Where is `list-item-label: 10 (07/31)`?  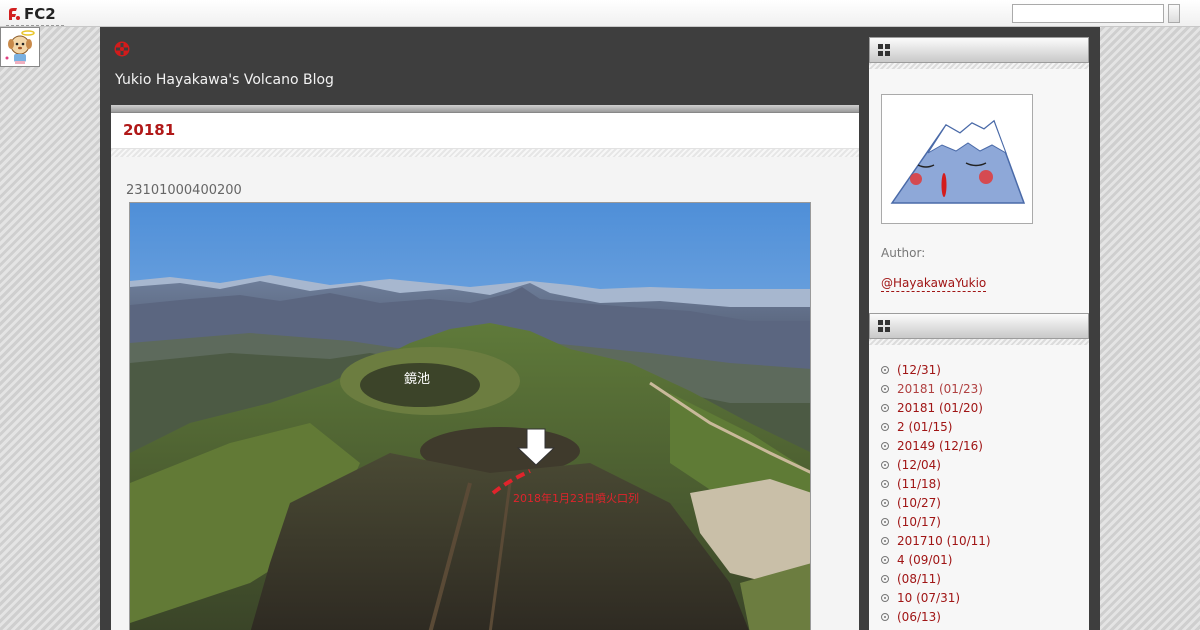
list-item-label: 10 (07/31) is located at coordinates (928, 598).